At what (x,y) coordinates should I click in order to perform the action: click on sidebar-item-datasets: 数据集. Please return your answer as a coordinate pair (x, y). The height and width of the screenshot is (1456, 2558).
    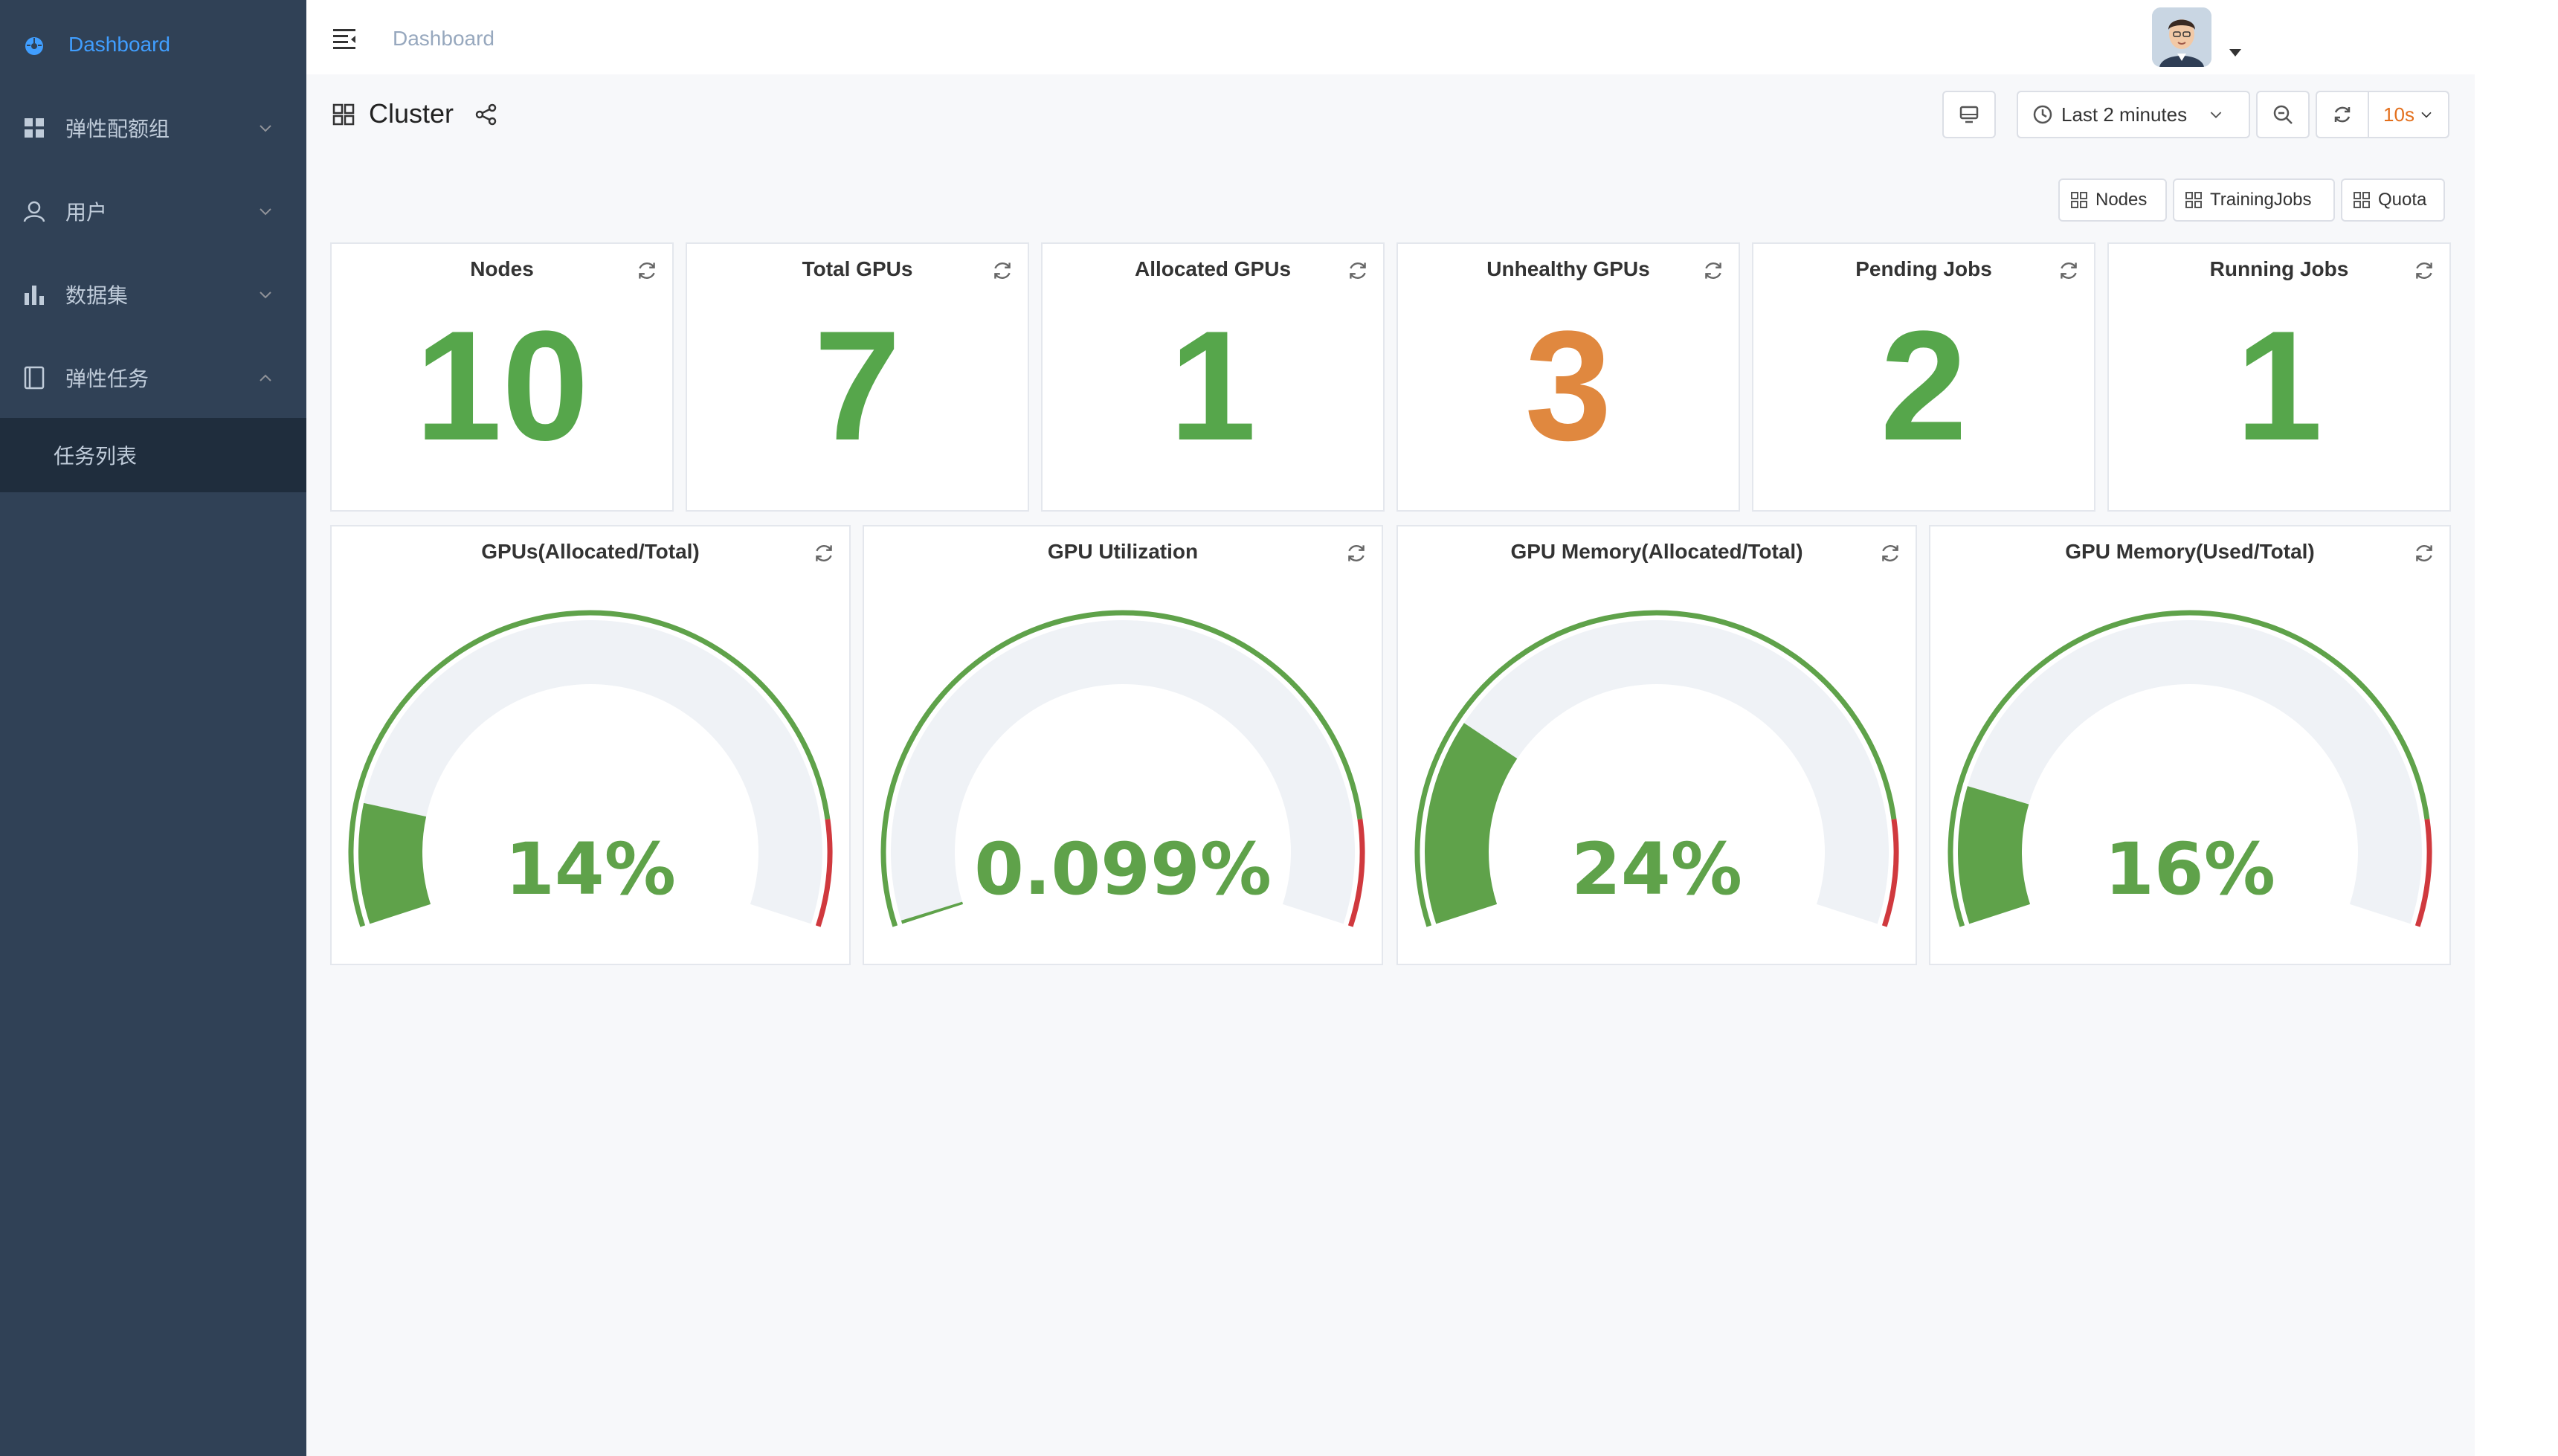
    Looking at the image, I should click on (153, 294).